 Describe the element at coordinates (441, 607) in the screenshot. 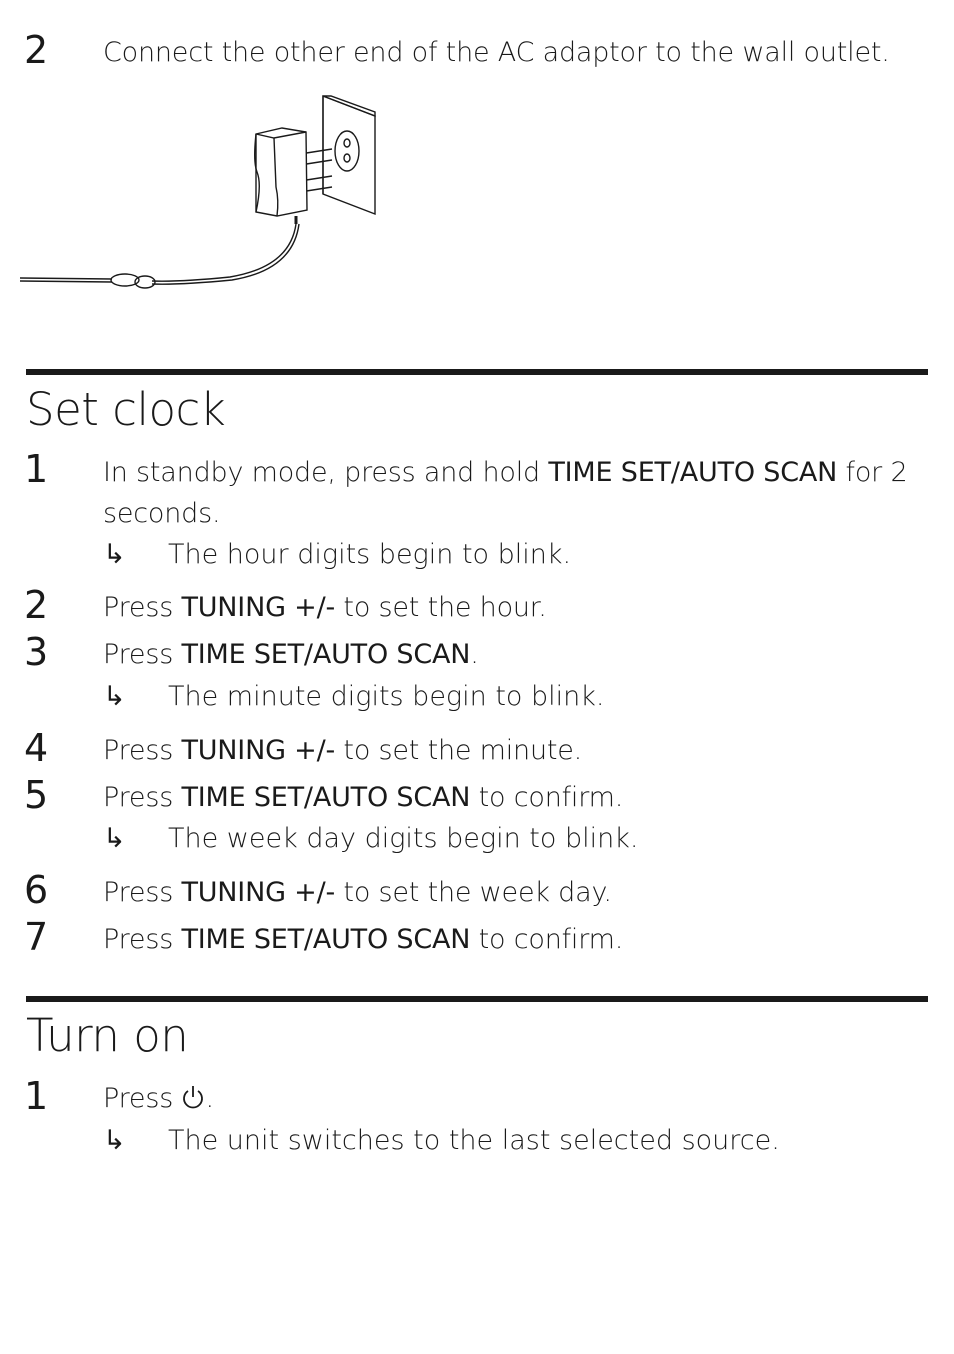

I see `text-segment: to set the hour.` at that location.